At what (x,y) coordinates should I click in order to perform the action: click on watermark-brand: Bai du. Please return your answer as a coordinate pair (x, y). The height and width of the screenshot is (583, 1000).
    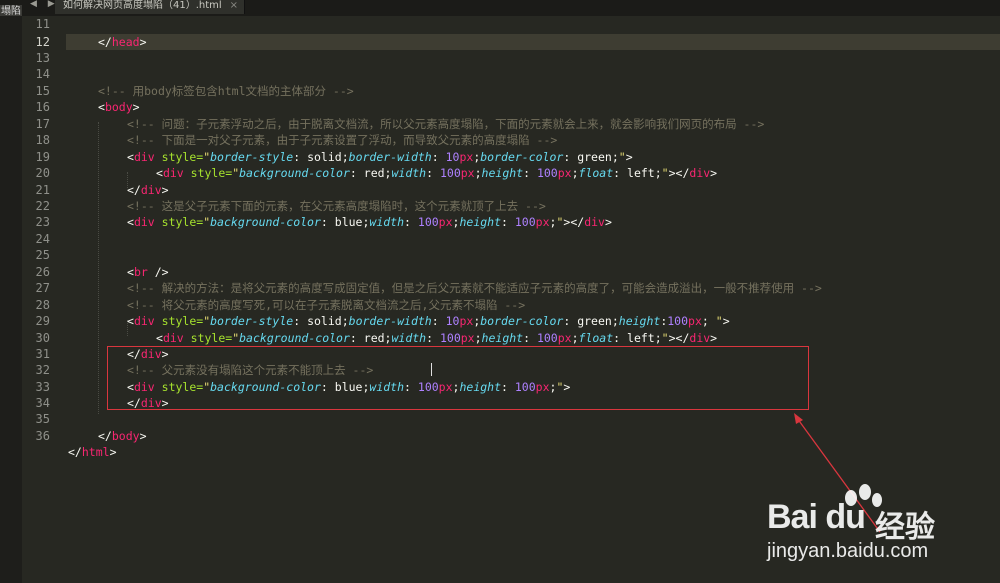
    Looking at the image, I should click on (816, 517).